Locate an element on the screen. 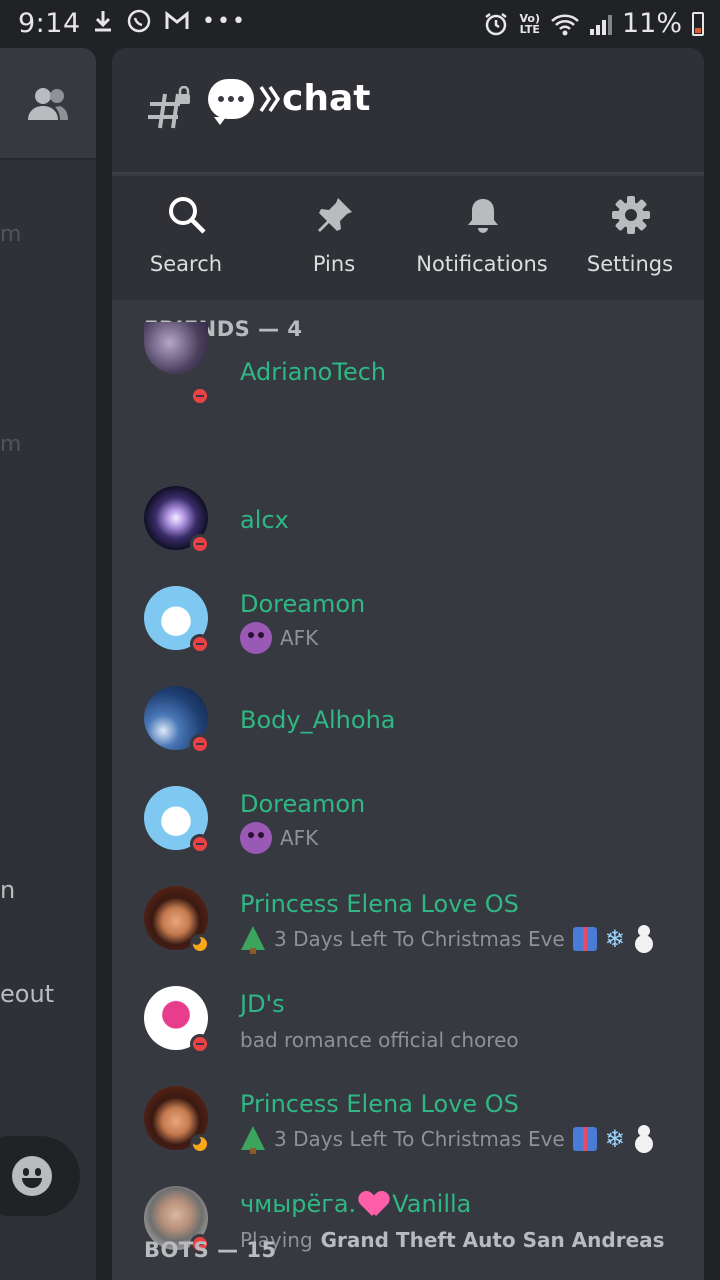 The width and height of the screenshot is (720, 1280). alarm-icon is located at coordinates (496, 23).